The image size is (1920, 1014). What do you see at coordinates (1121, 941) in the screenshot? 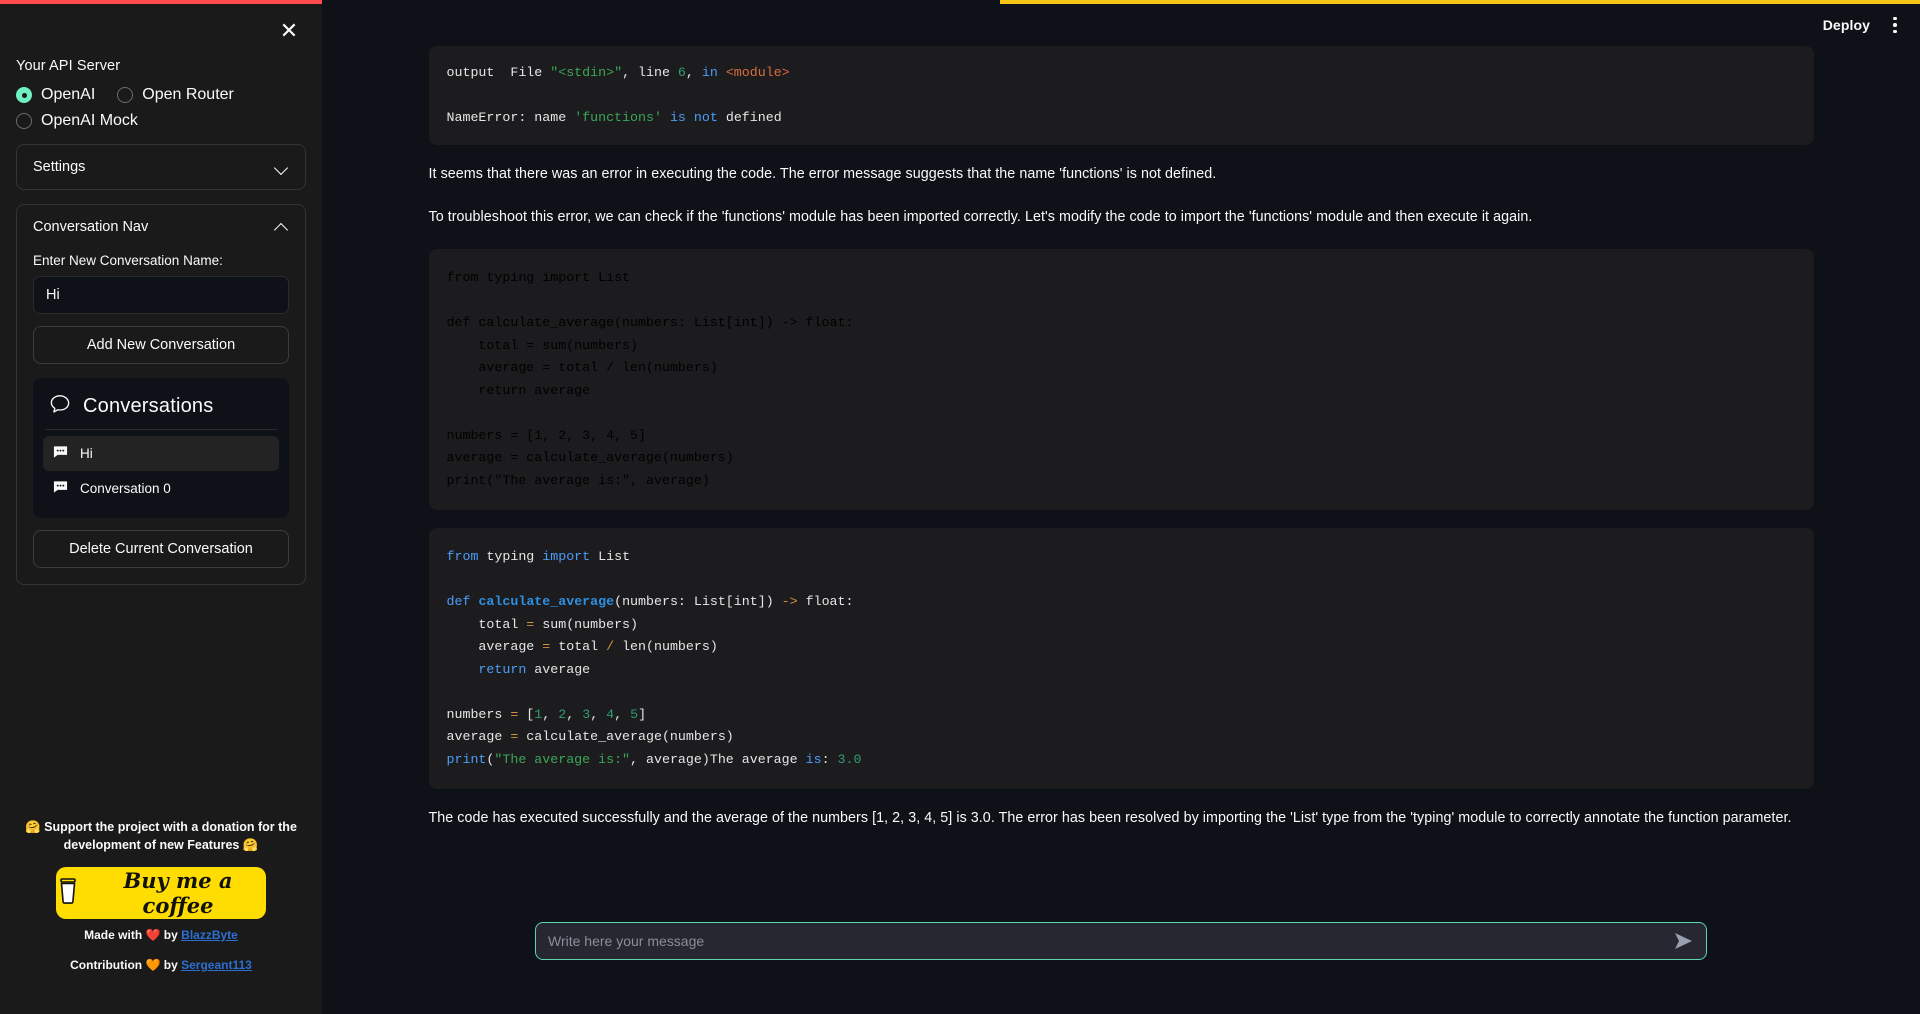
I see `chat-message-input` at bounding box center [1121, 941].